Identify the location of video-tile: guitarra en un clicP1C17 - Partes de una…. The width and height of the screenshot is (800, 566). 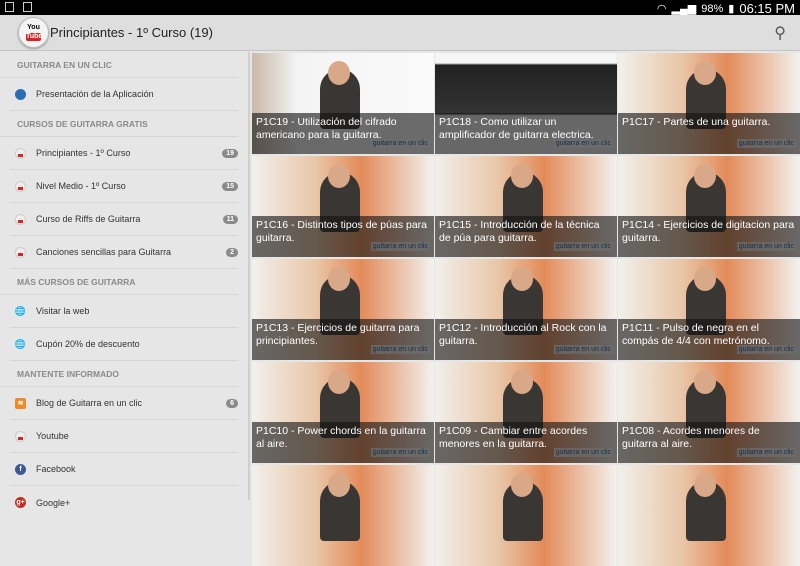
(709, 103).